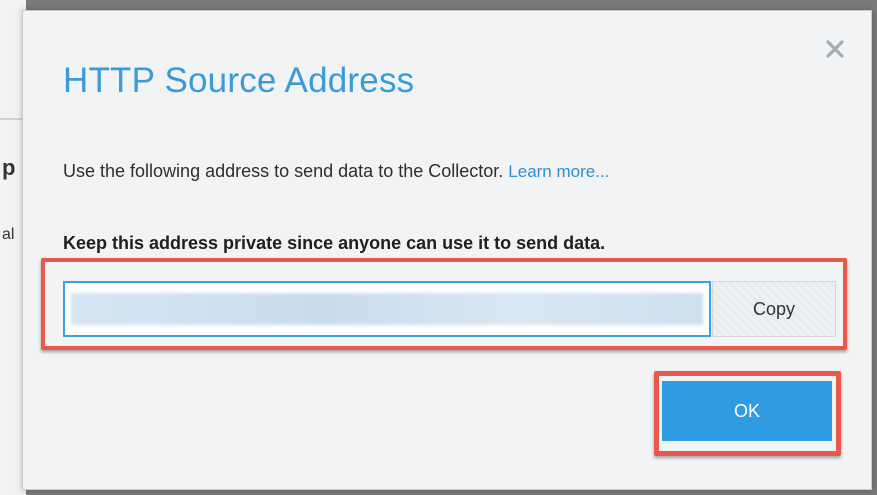  I want to click on ok-button: OK, so click(747, 411).